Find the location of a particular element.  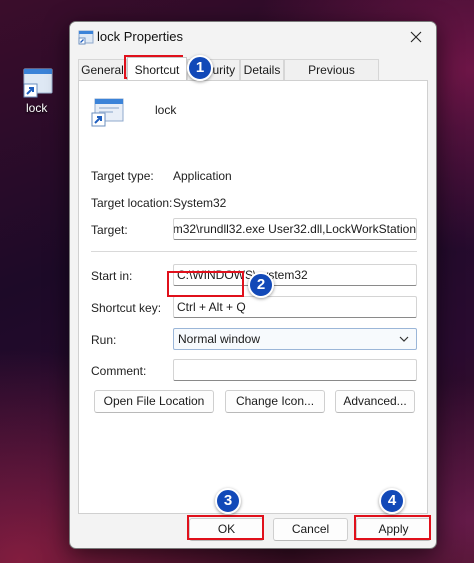

step-badge-3: 3 is located at coordinates (228, 501).